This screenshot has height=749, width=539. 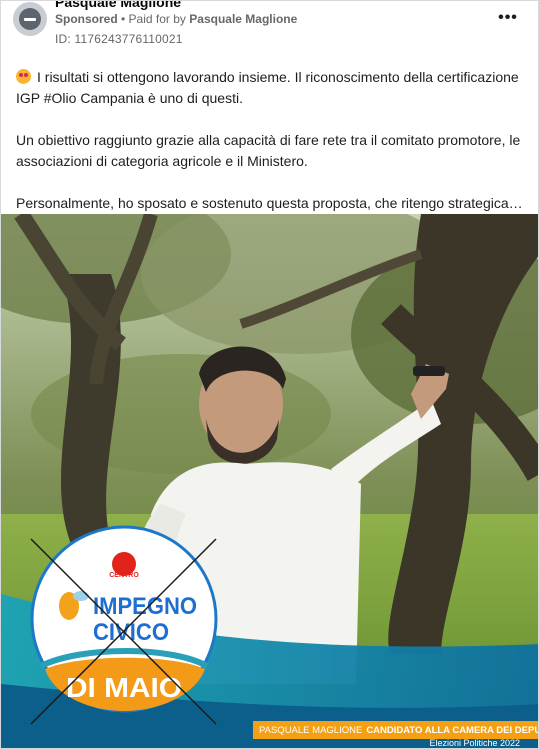 I want to click on sponsored-label: Sponsored, so click(x=86, y=19).